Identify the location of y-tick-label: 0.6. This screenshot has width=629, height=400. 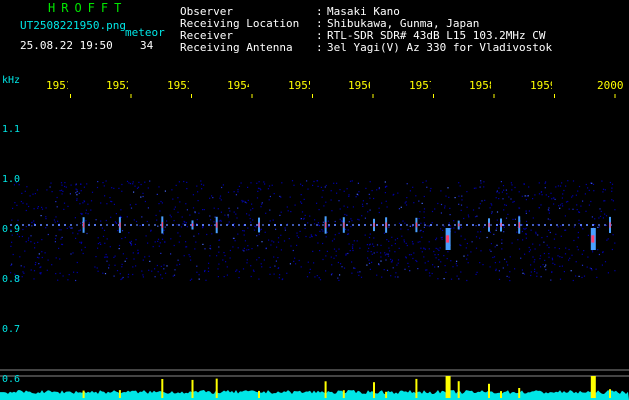
(11, 379).